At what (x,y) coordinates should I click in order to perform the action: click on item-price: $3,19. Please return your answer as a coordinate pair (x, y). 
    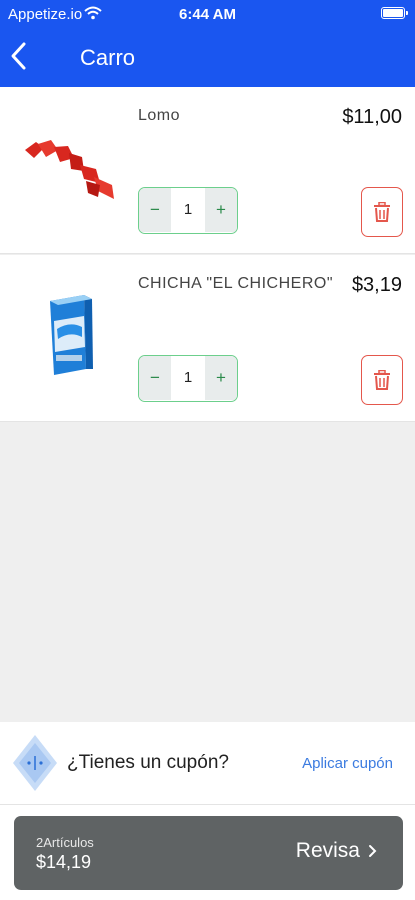
    Looking at the image, I should click on (376, 285).